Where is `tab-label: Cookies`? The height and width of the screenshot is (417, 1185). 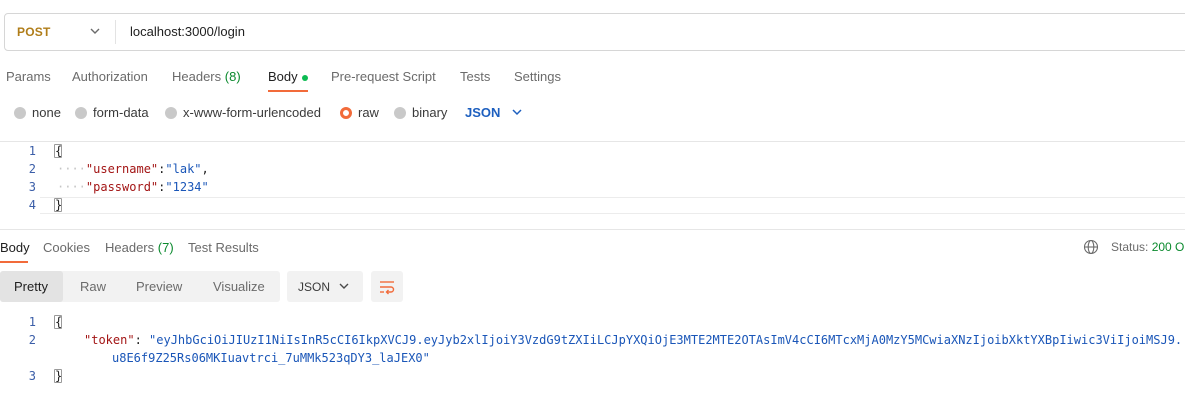 tab-label: Cookies is located at coordinates (66, 247).